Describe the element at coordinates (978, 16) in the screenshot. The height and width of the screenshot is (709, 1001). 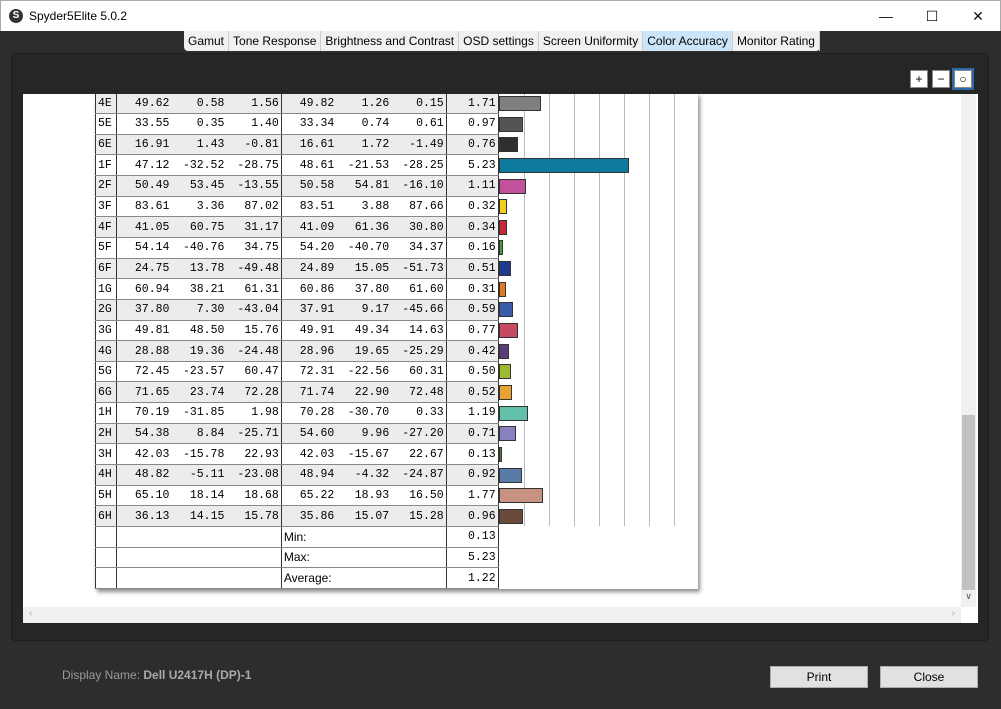
I see `window-close-button: ✕` at that location.